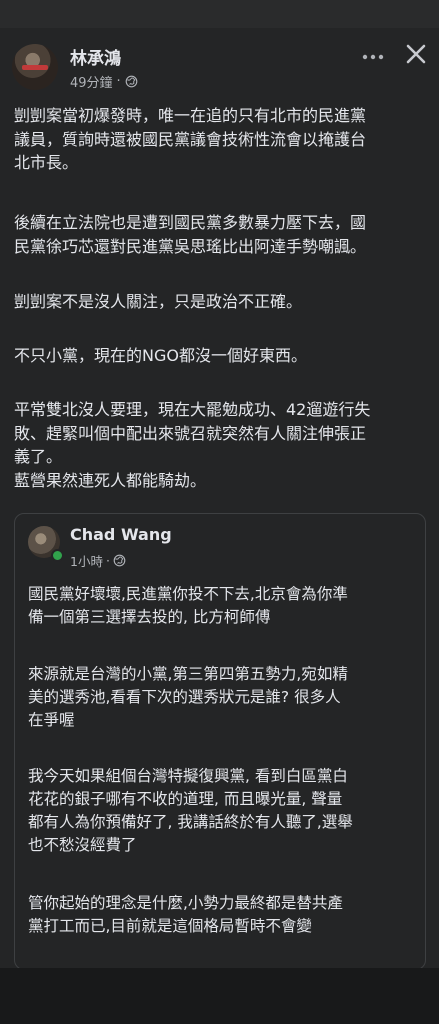 This screenshot has height=1024, width=439. I want to click on author-avatar, so click(35, 67).